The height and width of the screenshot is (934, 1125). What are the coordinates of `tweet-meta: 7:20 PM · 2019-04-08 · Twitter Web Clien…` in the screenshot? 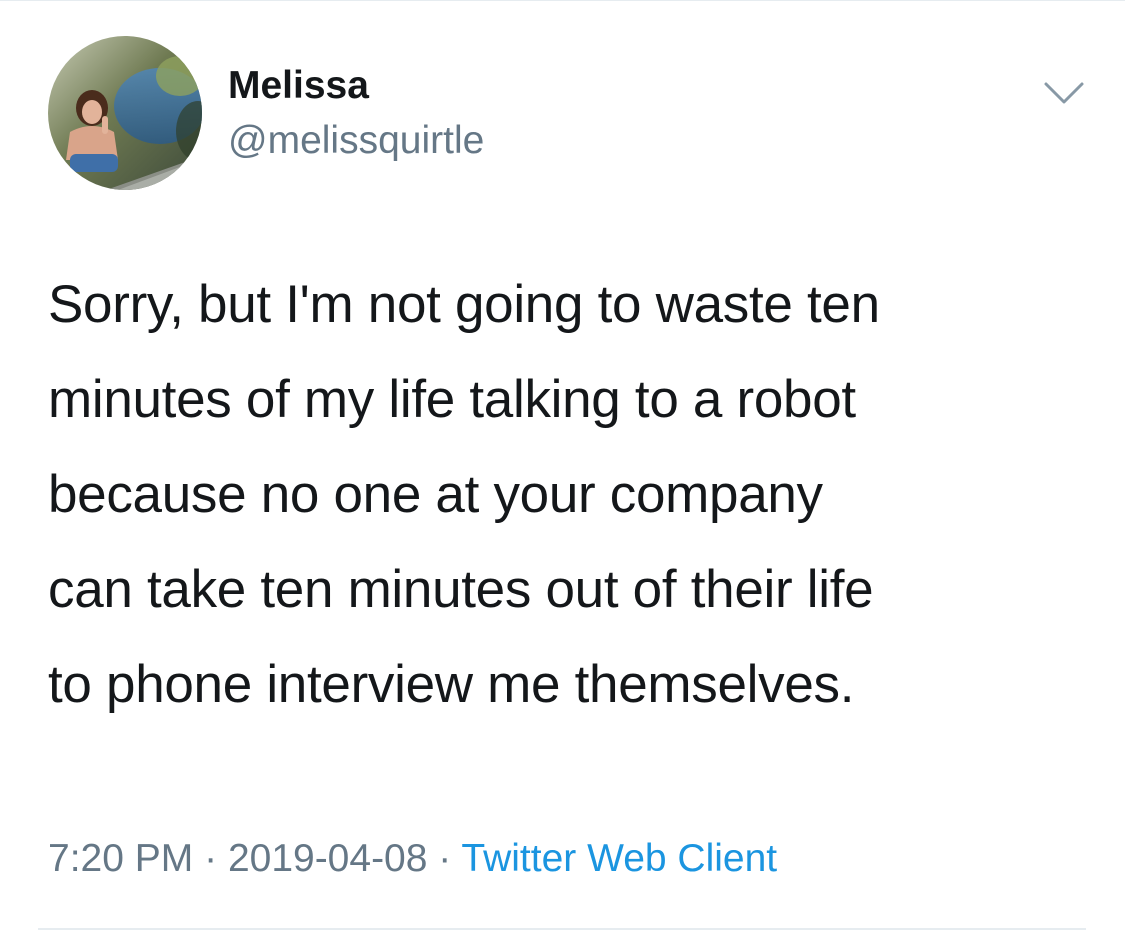 It's located at (412, 859).